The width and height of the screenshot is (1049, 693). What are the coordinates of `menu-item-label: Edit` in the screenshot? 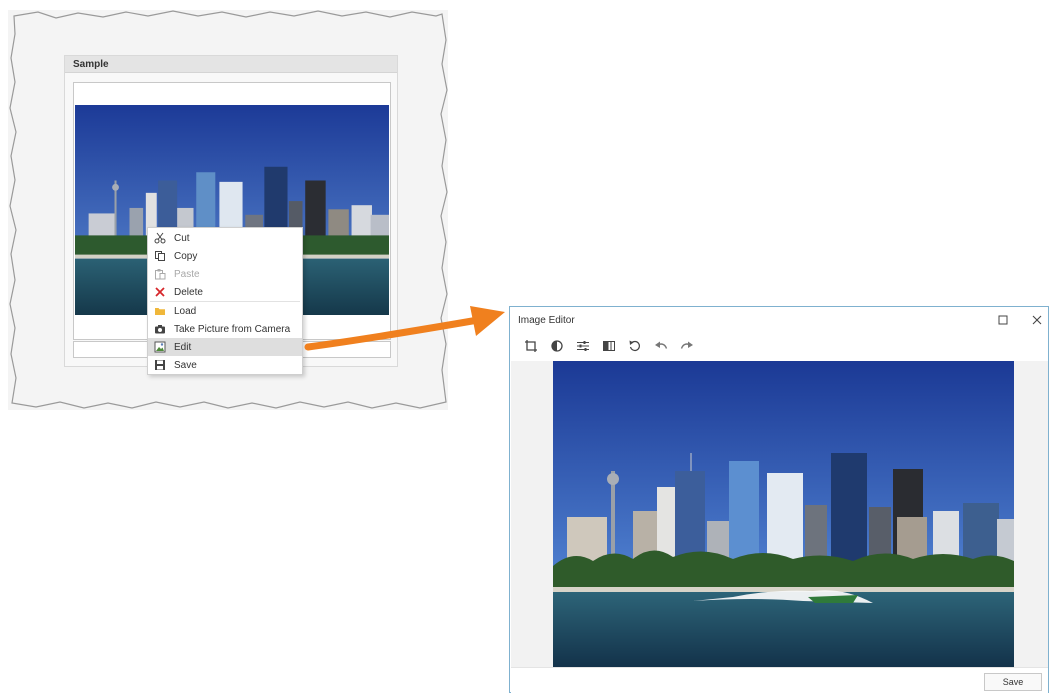 It's located at (183, 347).